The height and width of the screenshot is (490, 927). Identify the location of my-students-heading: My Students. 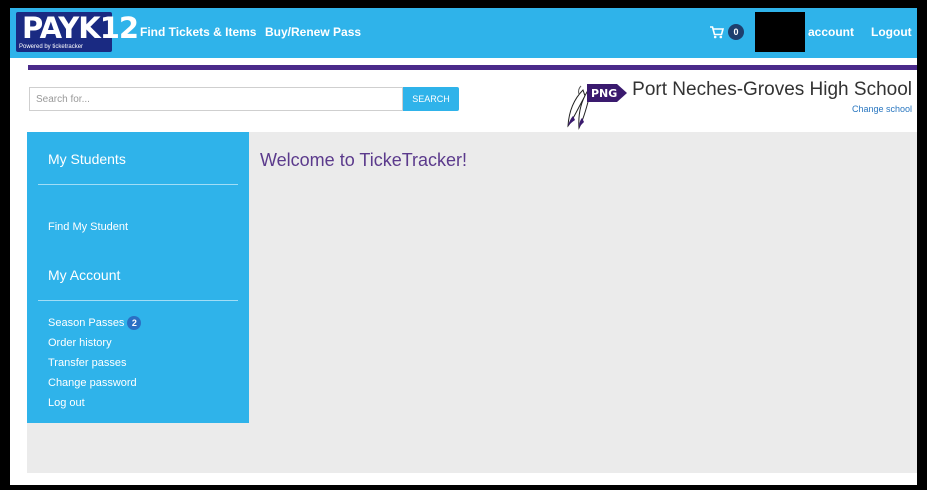
(87, 159).